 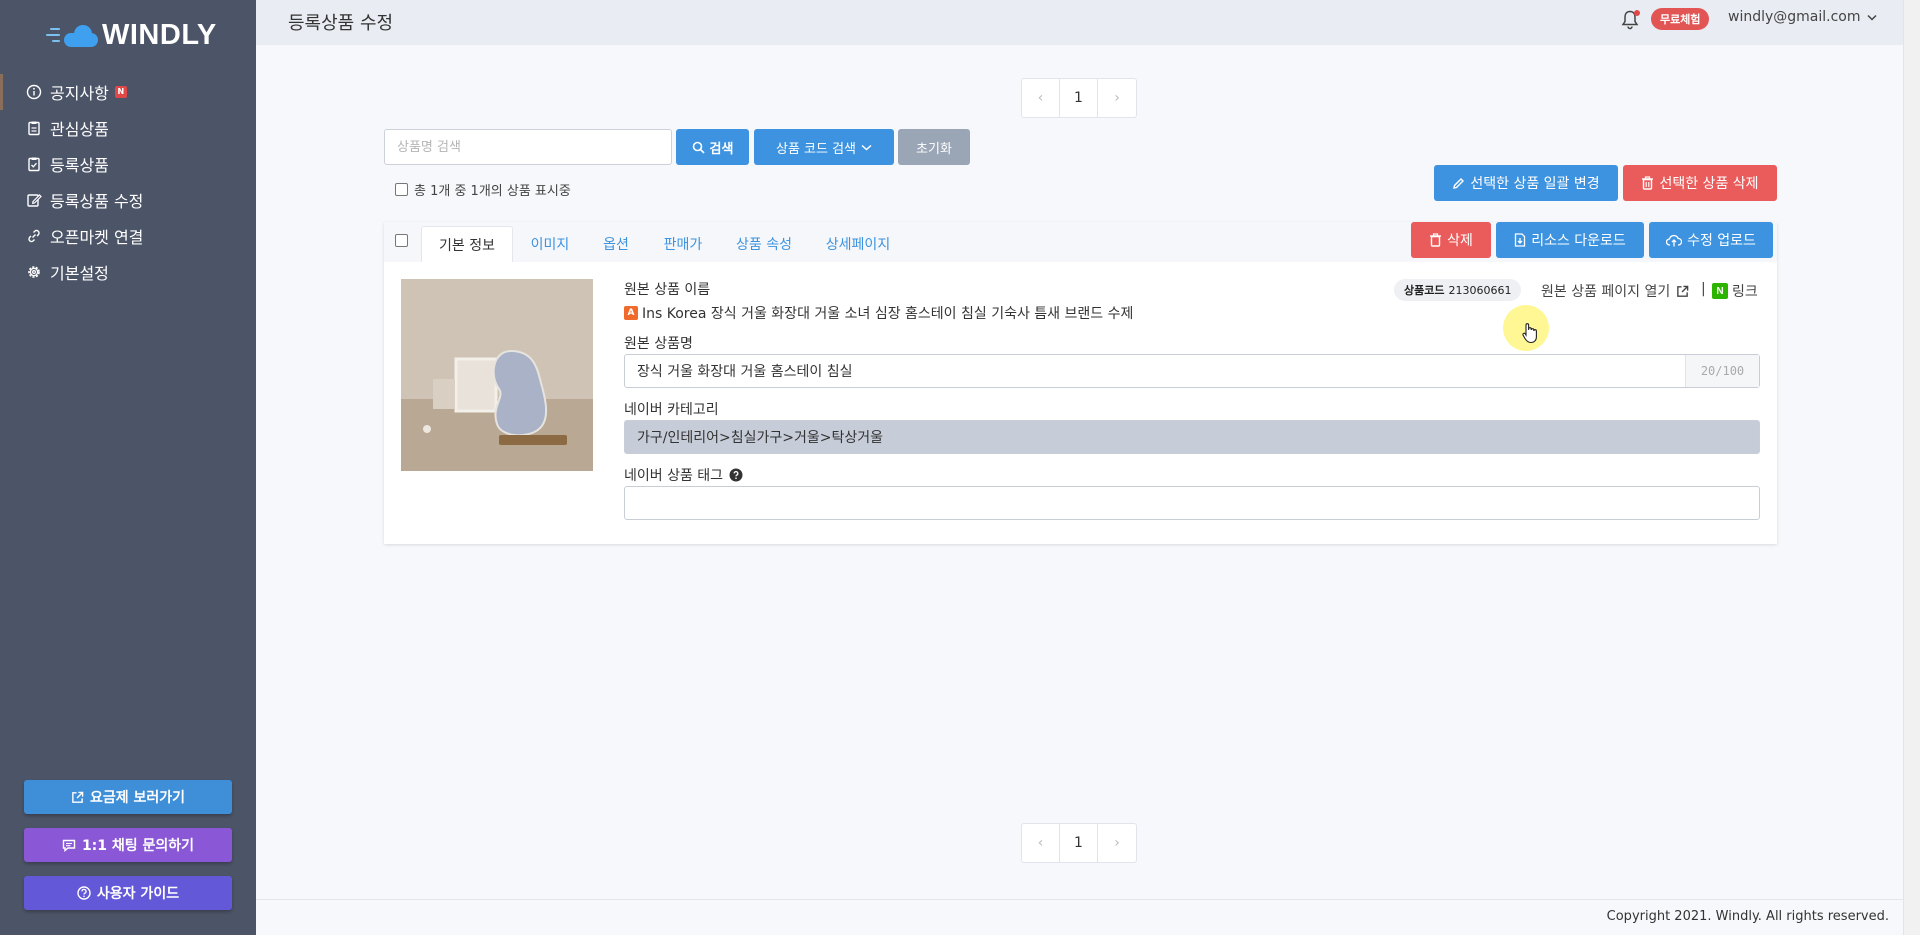 I want to click on select-all-checkbox, so click(x=401, y=189).